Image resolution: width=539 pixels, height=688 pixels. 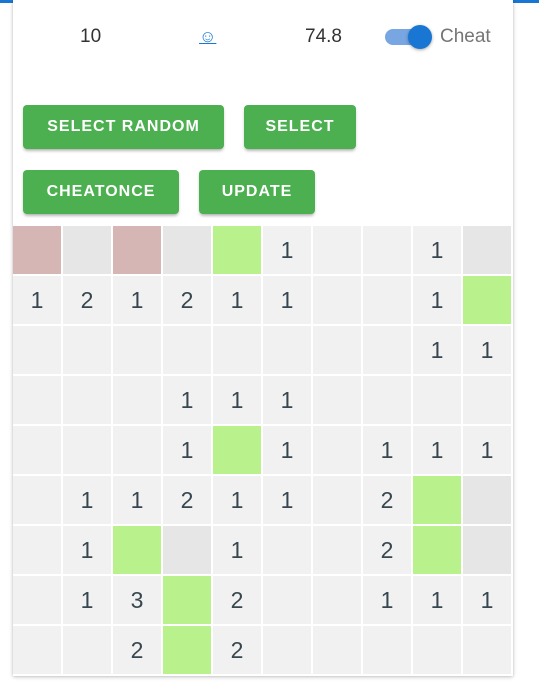 I want to click on select-button: SELECT, so click(x=300, y=127).